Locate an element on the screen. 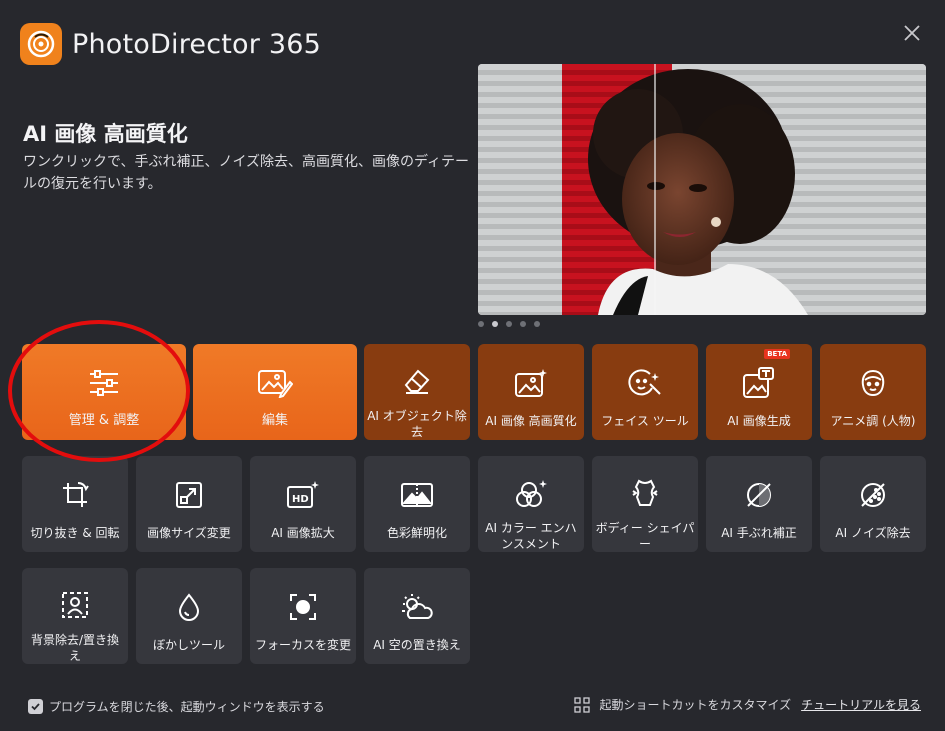  feature-title: AI 画像 高画質化 is located at coordinates (105, 134).